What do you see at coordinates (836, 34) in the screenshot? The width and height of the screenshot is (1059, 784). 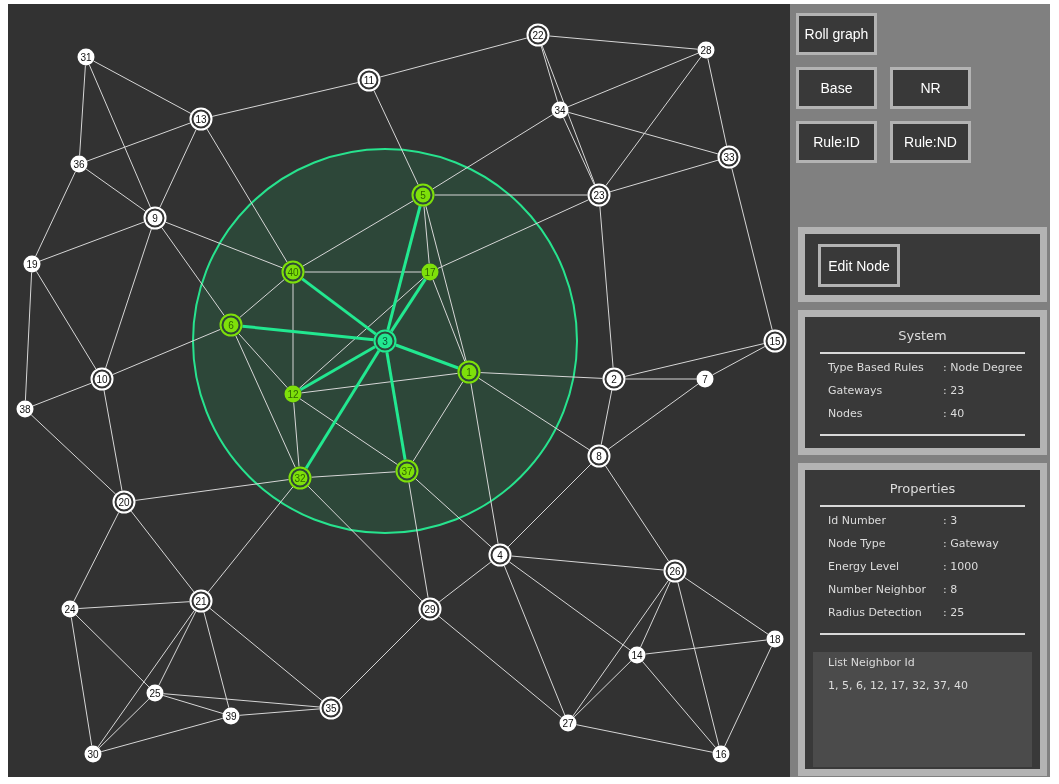 I see `panel-button: Roll graph` at bounding box center [836, 34].